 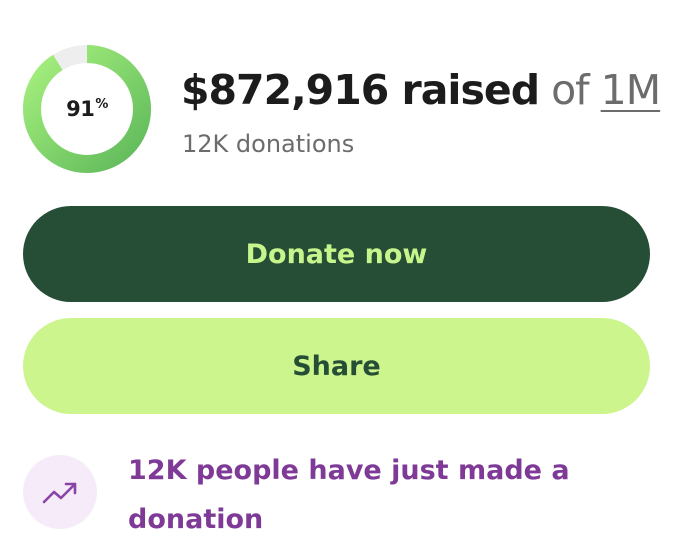 What do you see at coordinates (268, 144) in the screenshot?
I see `donations-count: 12K donations` at bounding box center [268, 144].